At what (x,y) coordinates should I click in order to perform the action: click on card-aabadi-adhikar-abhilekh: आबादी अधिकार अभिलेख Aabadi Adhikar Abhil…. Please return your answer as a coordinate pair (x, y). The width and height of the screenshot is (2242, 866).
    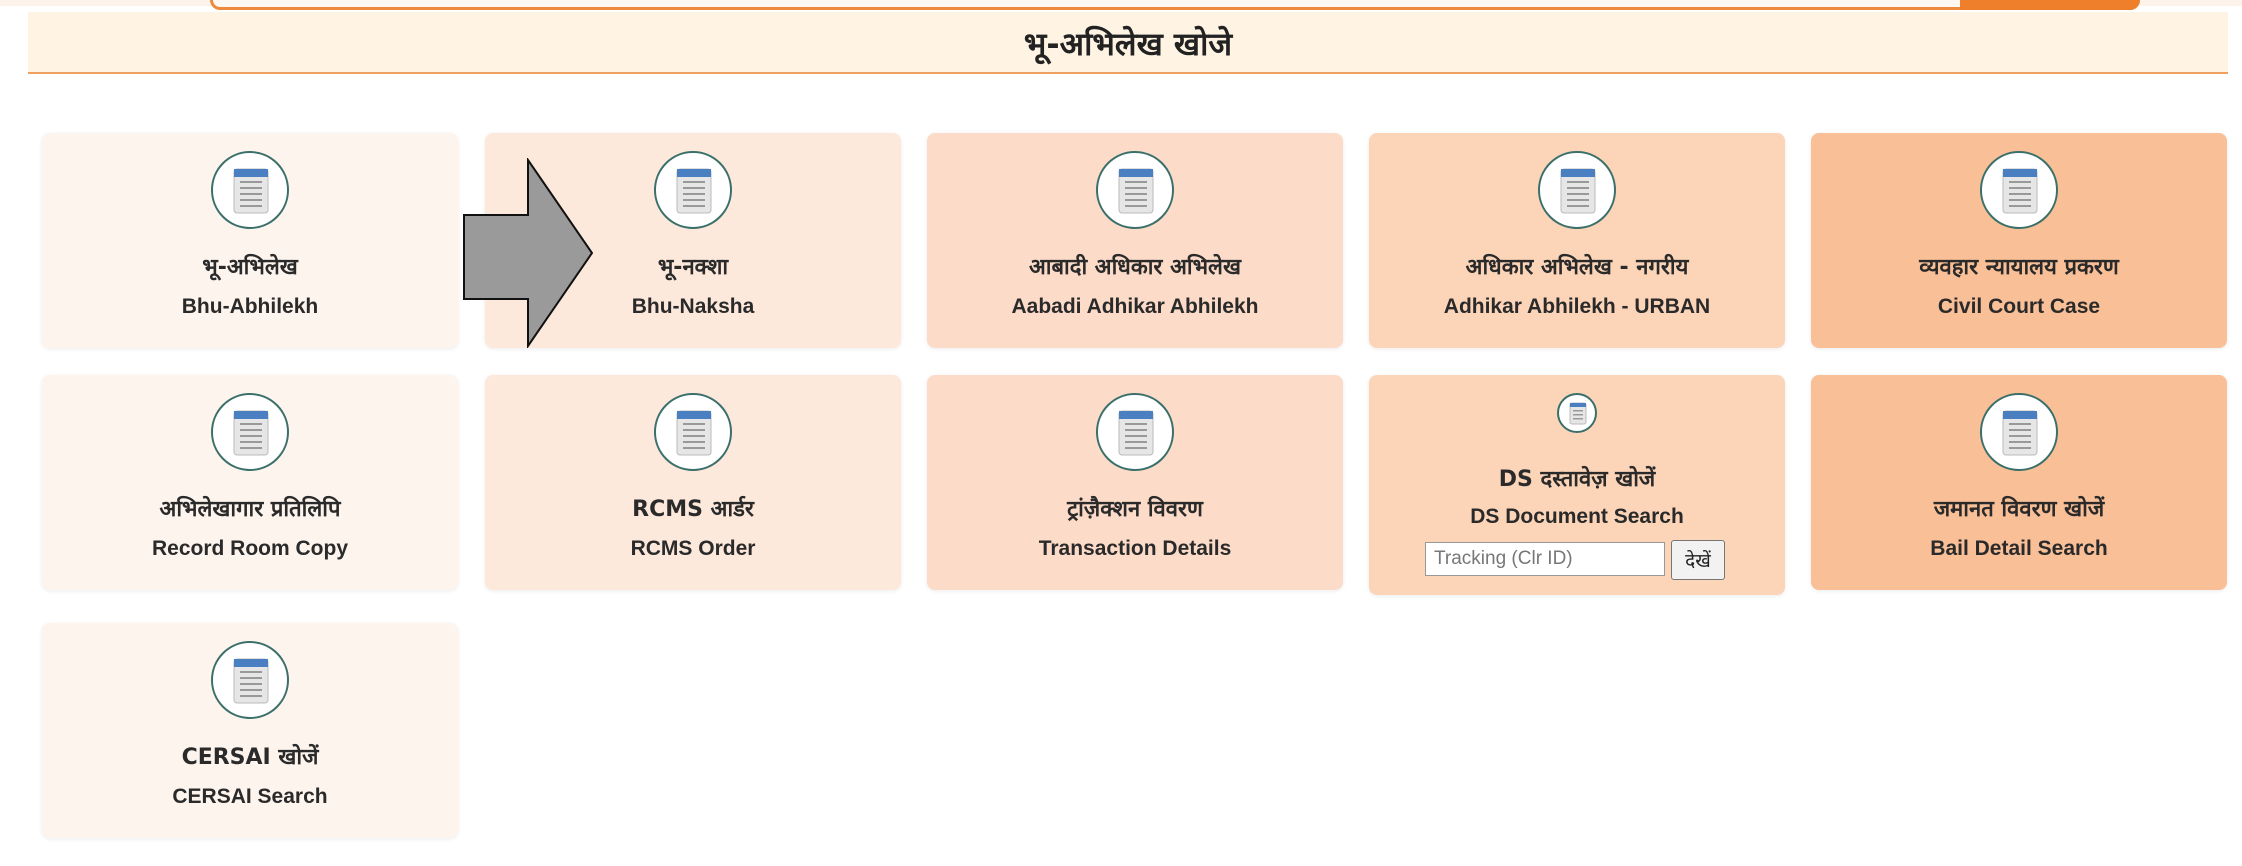
    Looking at the image, I should click on (1135, 240).